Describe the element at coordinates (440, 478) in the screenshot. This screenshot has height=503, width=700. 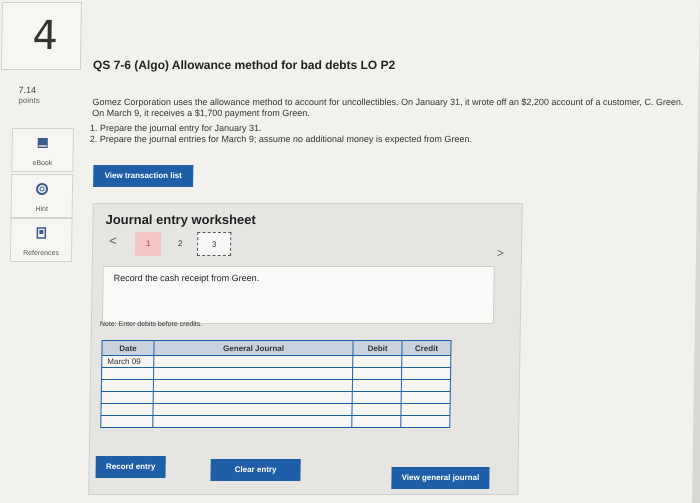
I see `view-general-journal-button: View general journal` at that location.